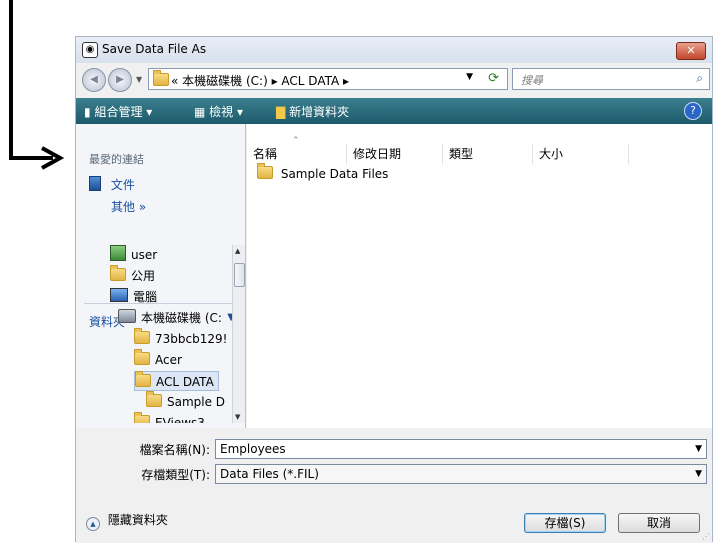 The image size is (716, 546). I want to click on column-header-modified: 修改日期, so click(395, 154).